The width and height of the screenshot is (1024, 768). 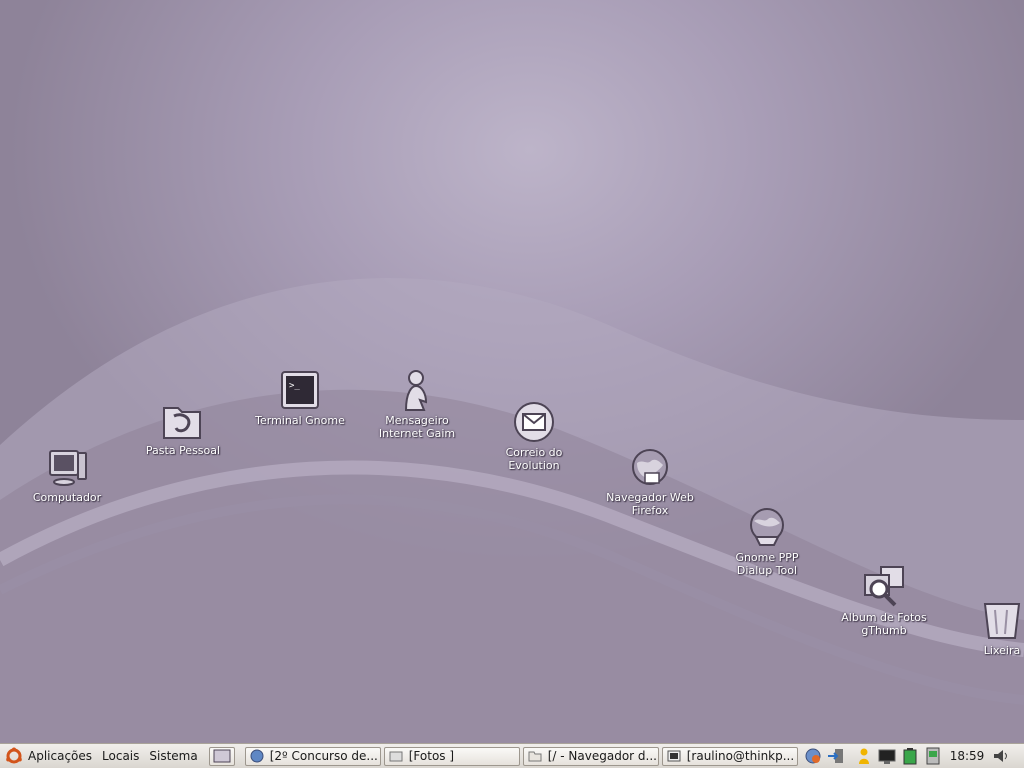 What do you see at coordinates (416, 390) in the screenshot?
I see `messenger-icon` at bounding box center [416, 390].